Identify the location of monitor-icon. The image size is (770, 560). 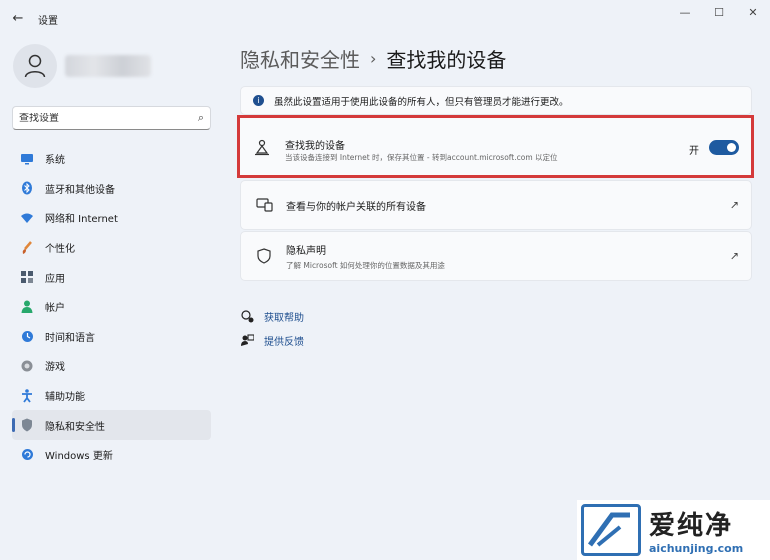
(27, 159).